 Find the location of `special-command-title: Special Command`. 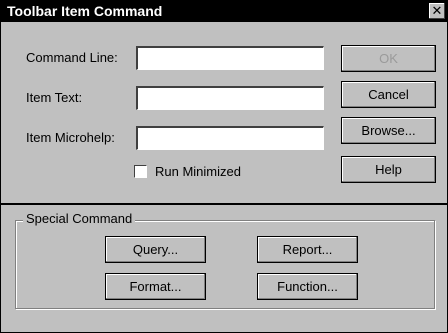

special-command-title: Special Command is located at coordinates (79, 219).